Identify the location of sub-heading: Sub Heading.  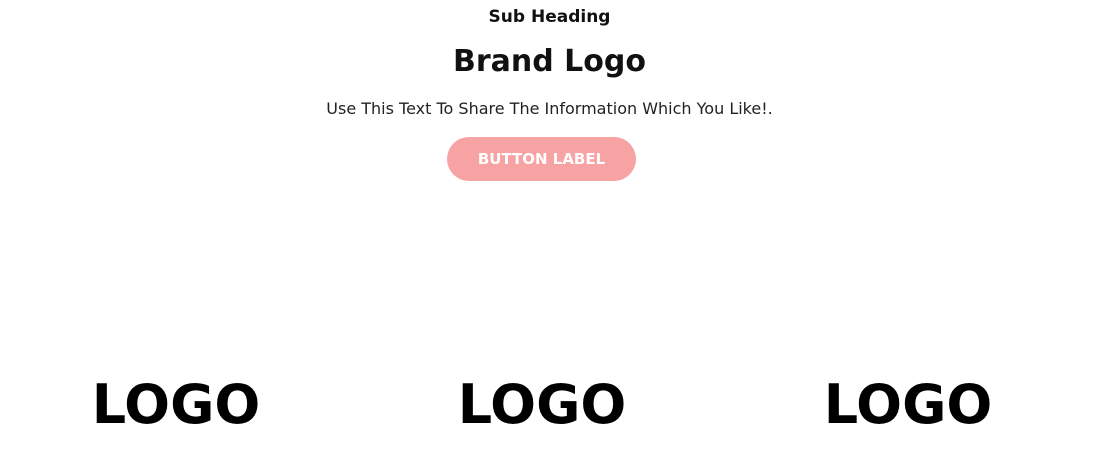
(549, 17).